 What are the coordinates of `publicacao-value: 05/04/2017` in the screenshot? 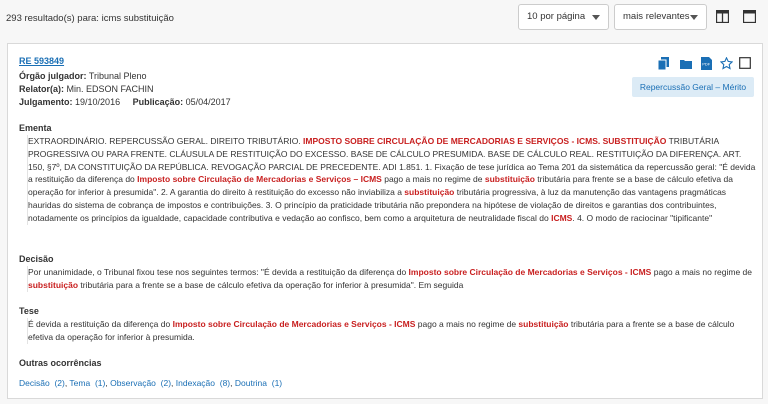 It's located at (208, 102).